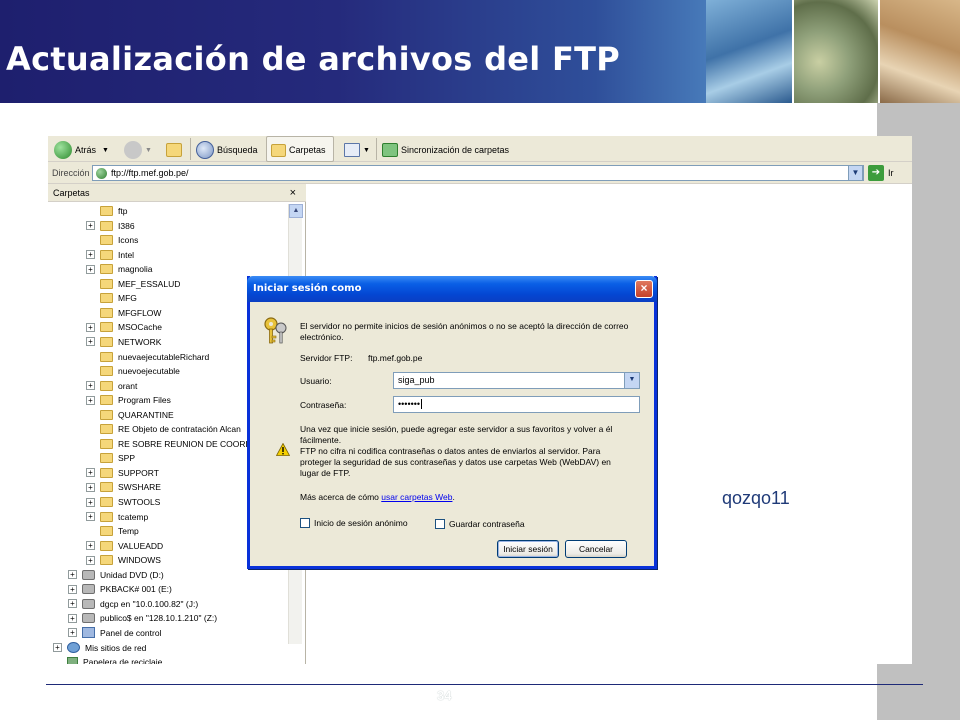  I want to click on go-button-label: Ir, so click(891, 173).